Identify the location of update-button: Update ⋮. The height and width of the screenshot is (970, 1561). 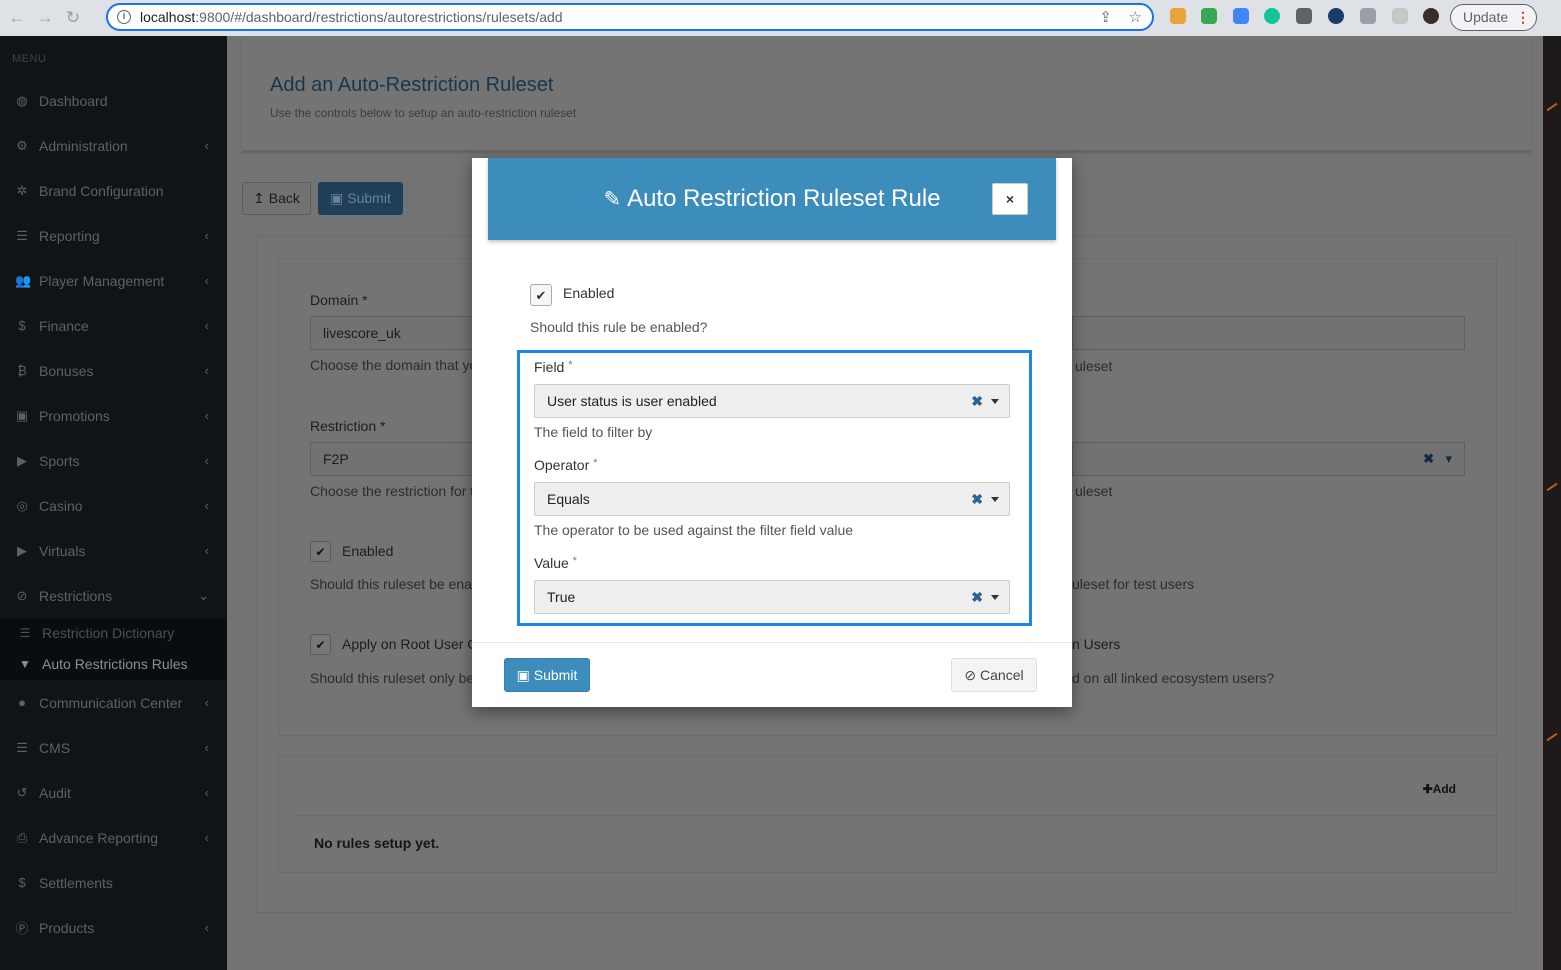
(1493, 17).